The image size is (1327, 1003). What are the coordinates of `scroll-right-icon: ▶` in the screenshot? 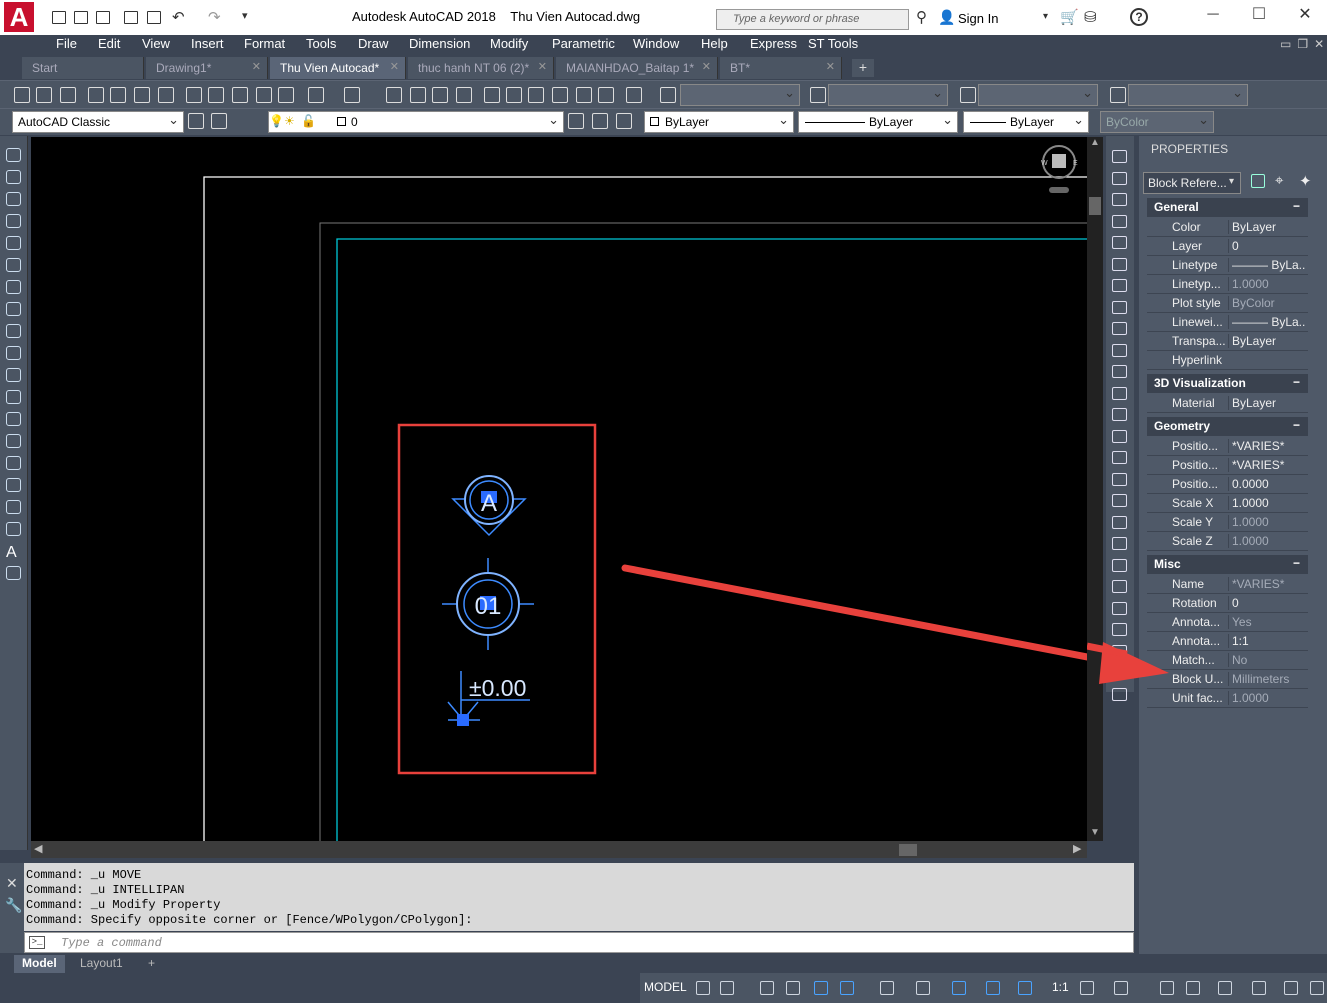 It's located at (1077, 848).